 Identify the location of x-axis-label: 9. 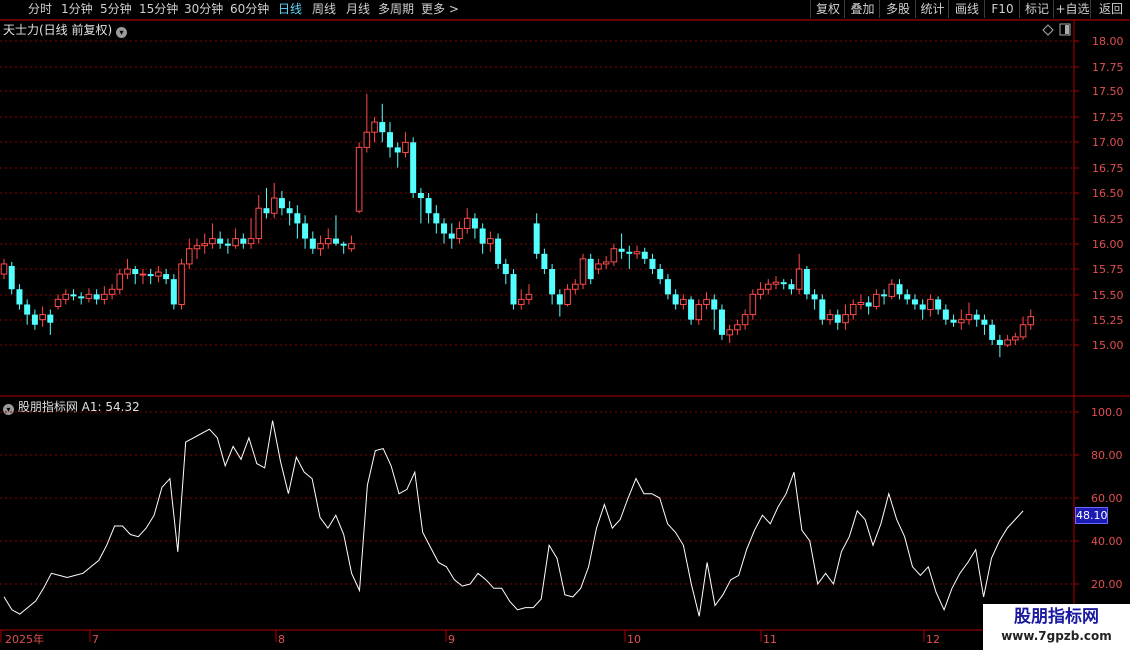
(451, 639).